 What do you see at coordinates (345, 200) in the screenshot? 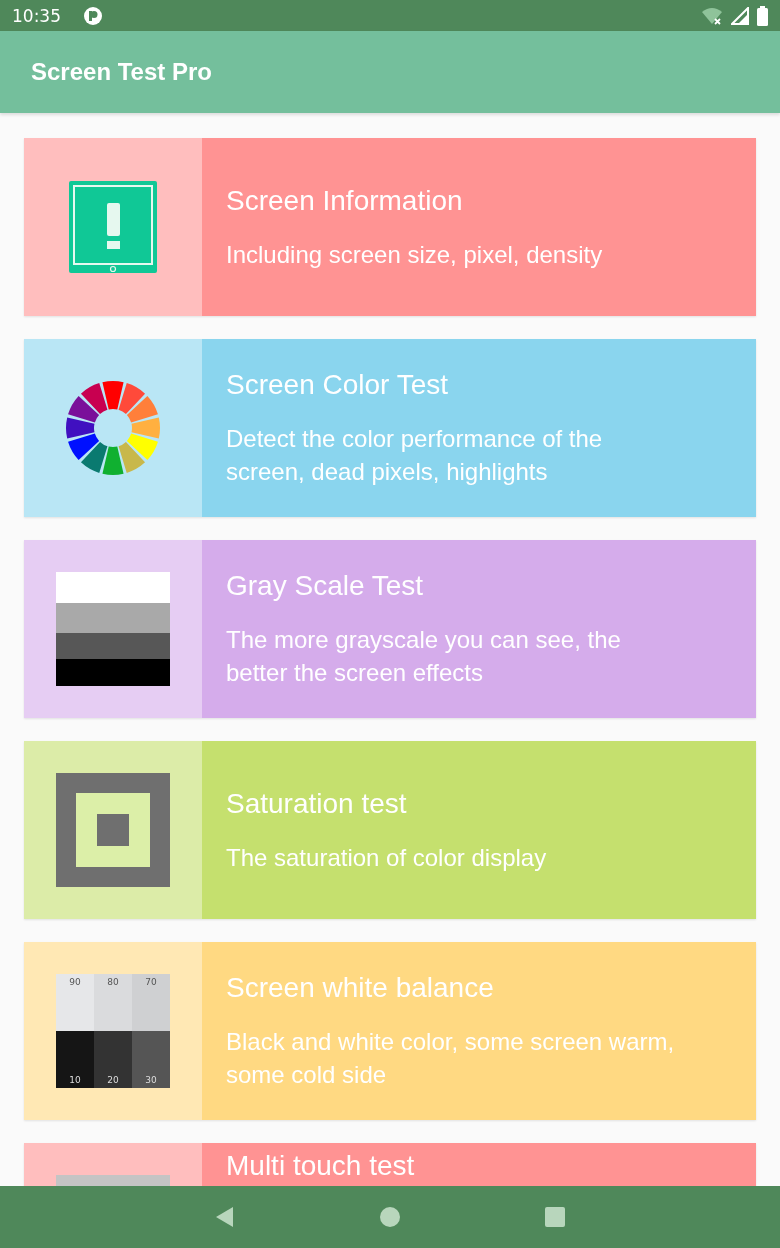
I see `card-title: Screen Information` at bounding box center [345, 200].